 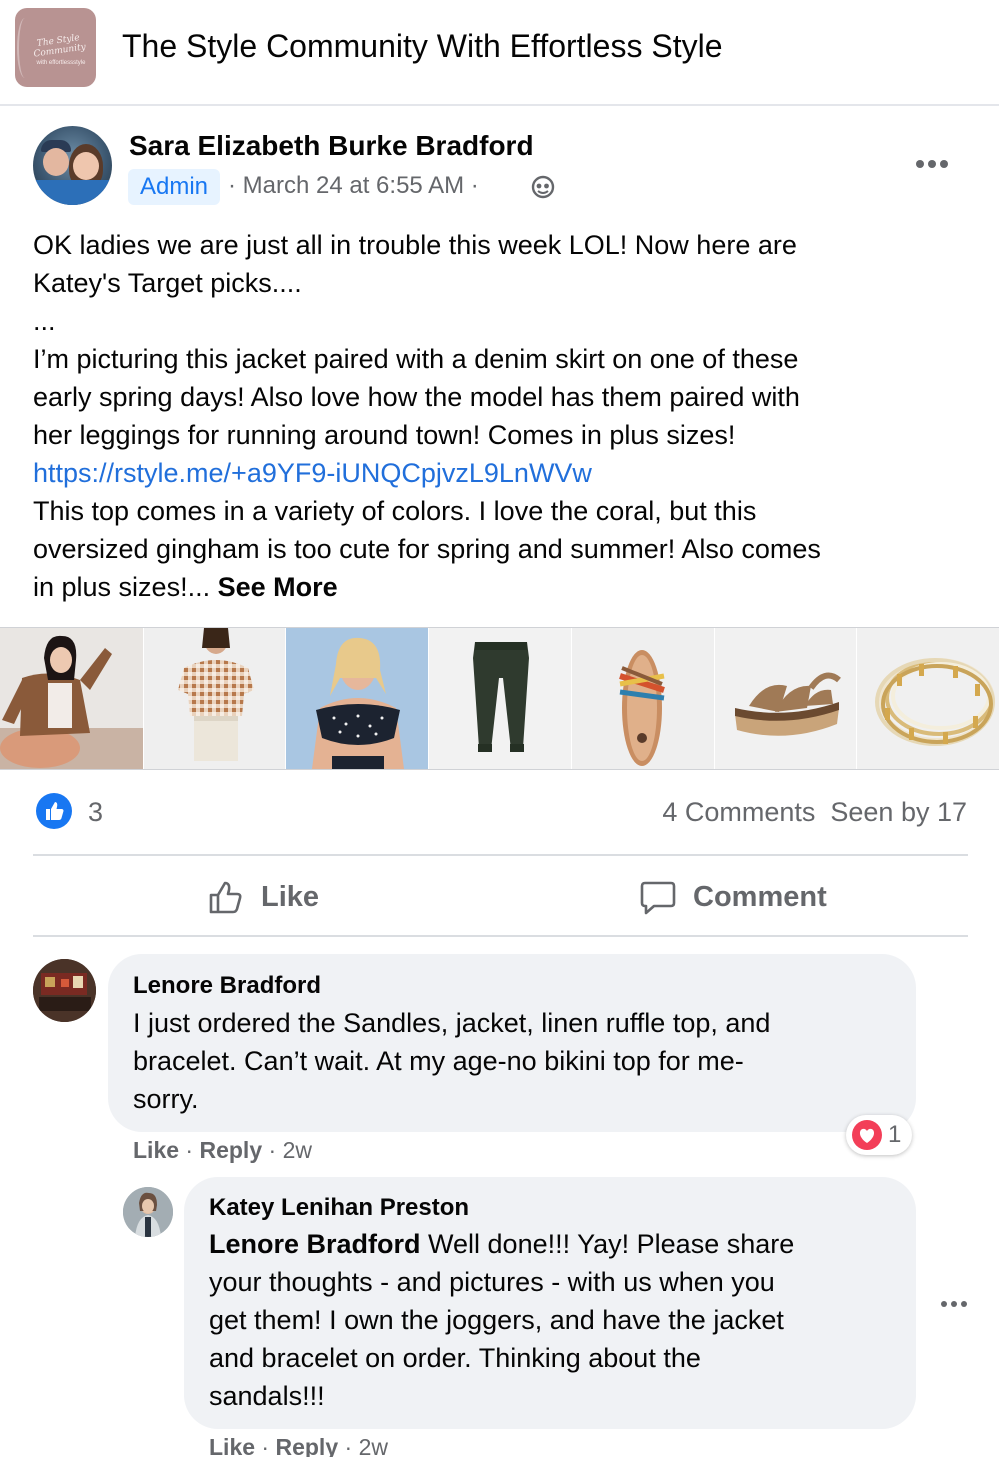 What do you see at coordinates (72, 192) in the screenshot?
I see `avatar-shirt` at bounding box center [72, 192].